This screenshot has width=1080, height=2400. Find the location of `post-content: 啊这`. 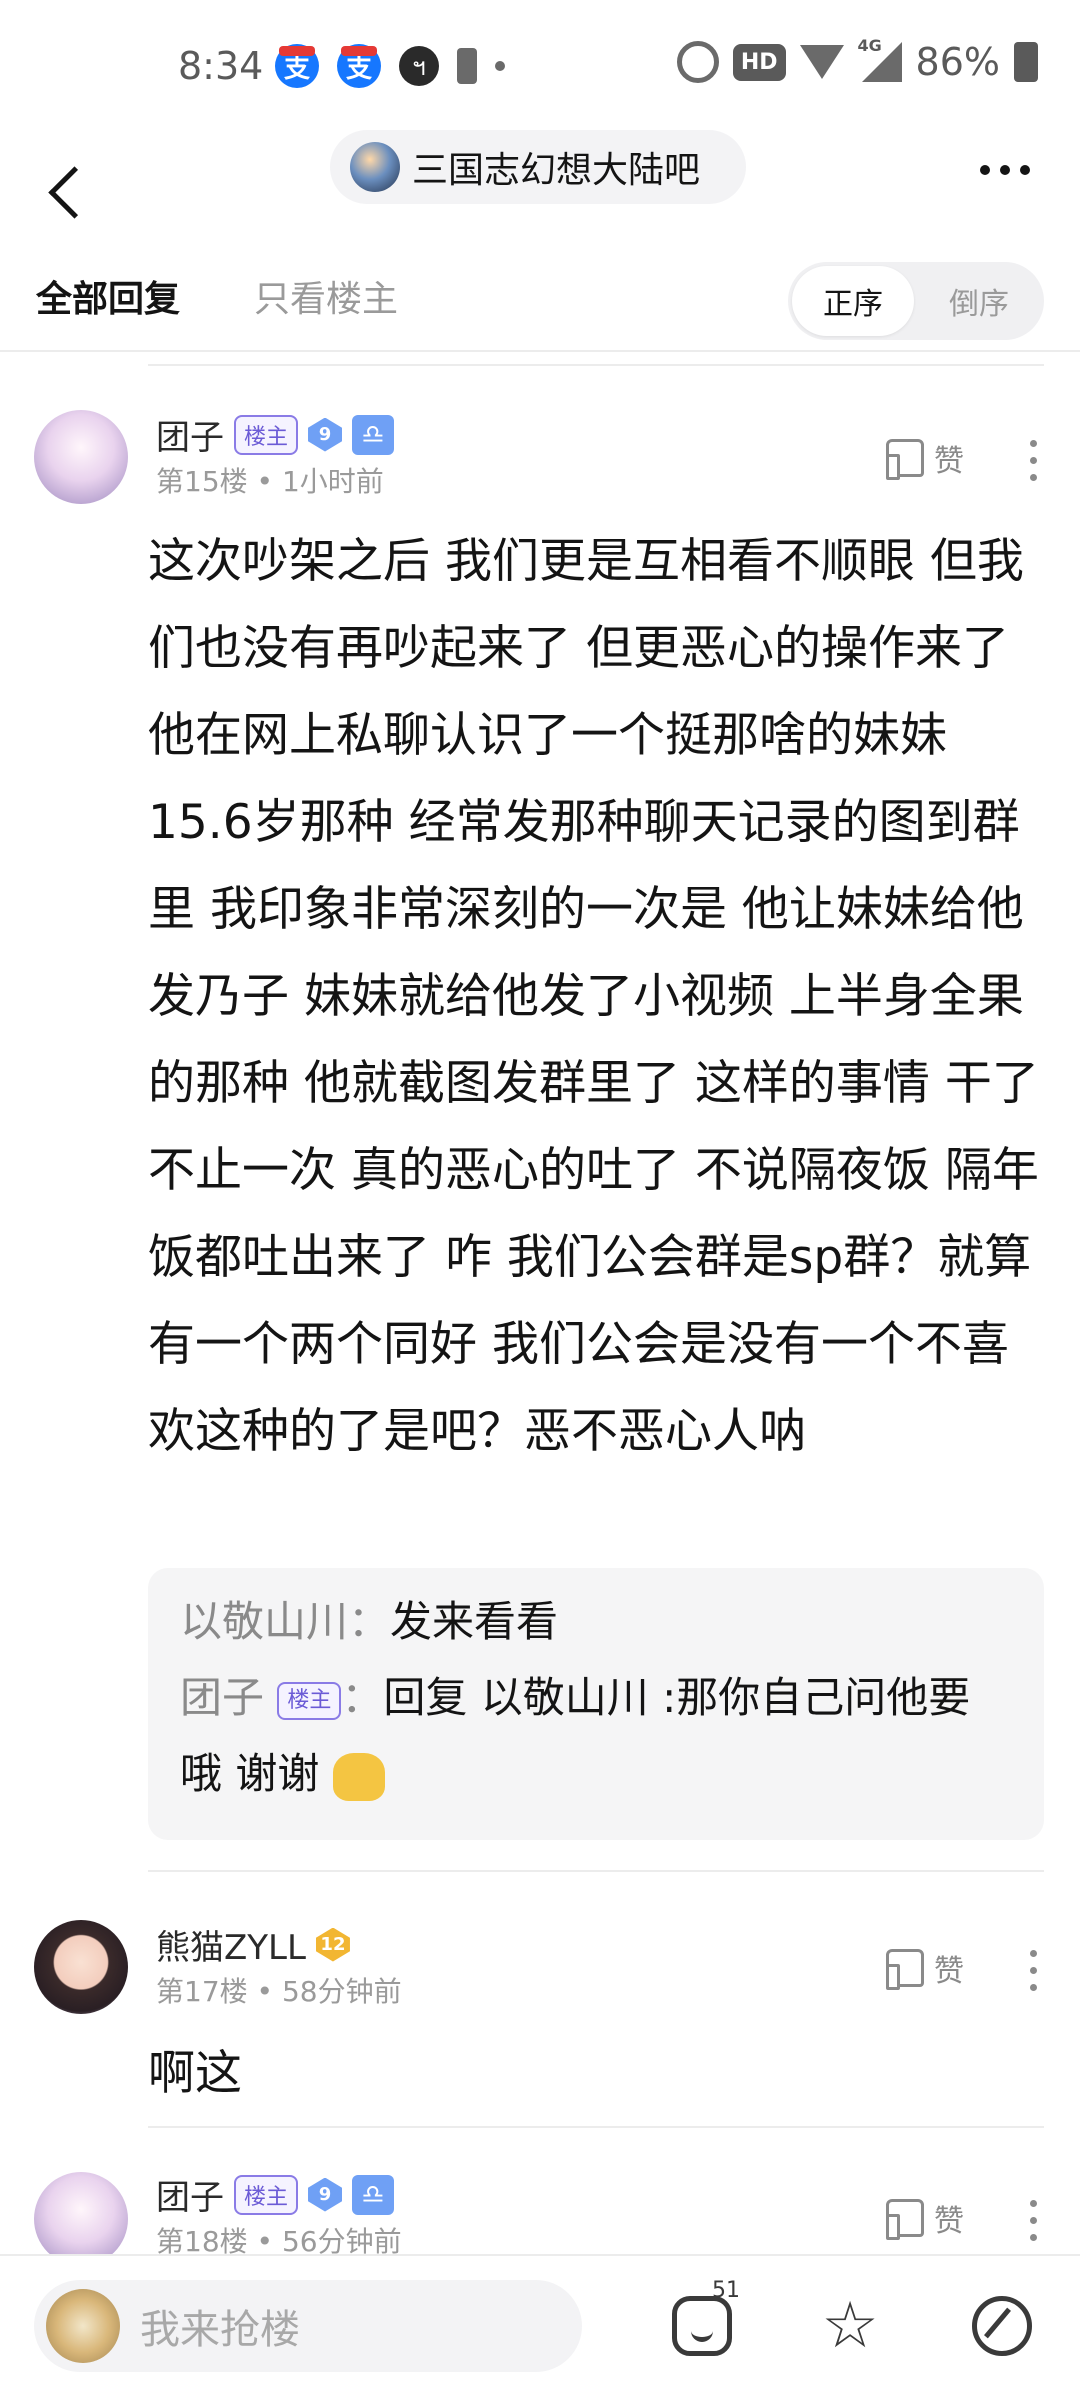

post-content: 啊这 is located at coordinates (195, 2073).